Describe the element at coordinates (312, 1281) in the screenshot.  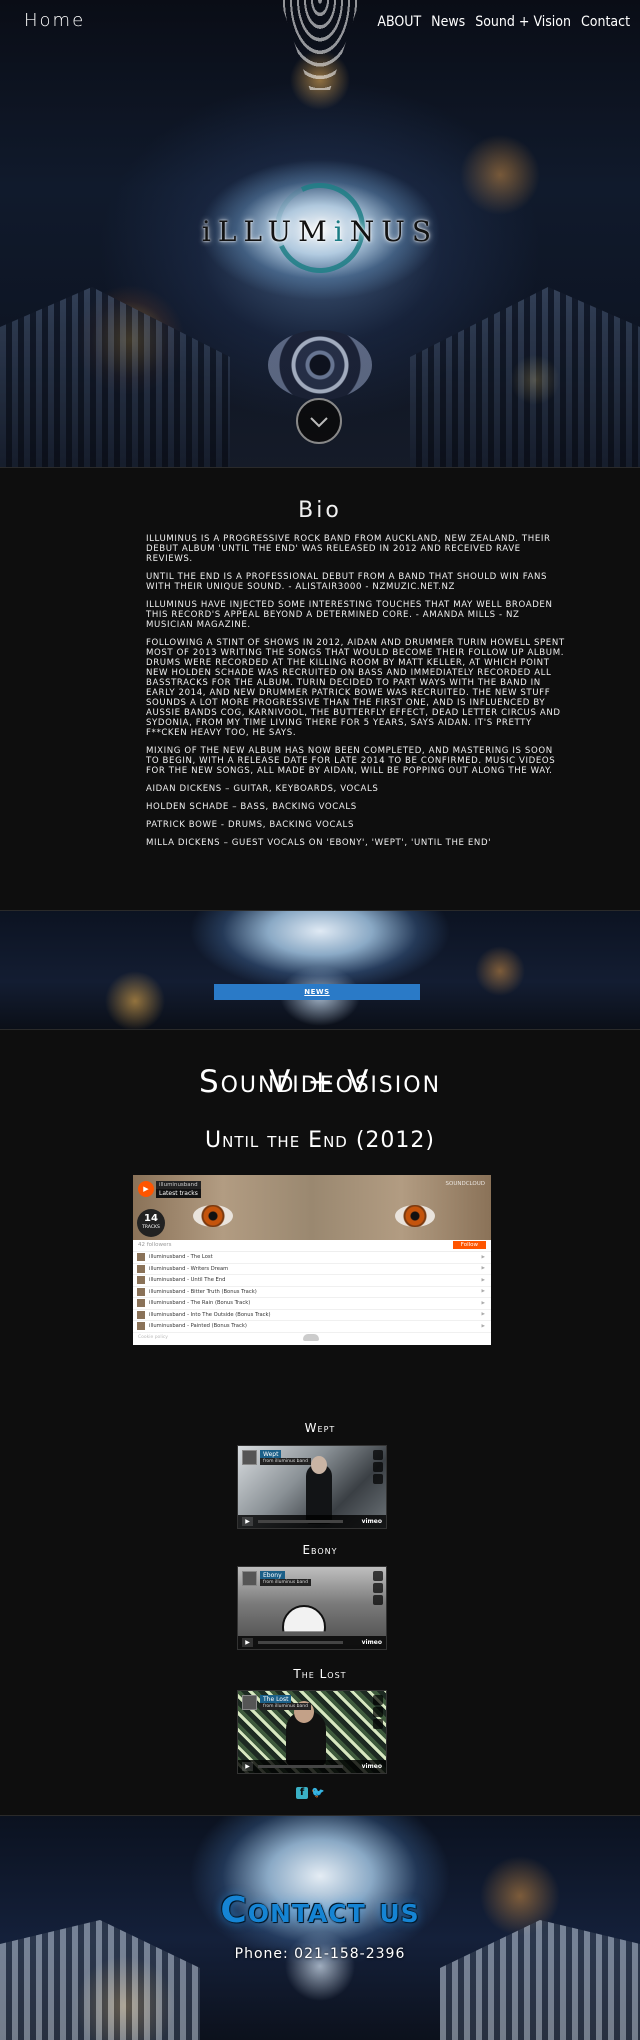
I see `track-item: illuminusband - Until The End ▶` at that location.